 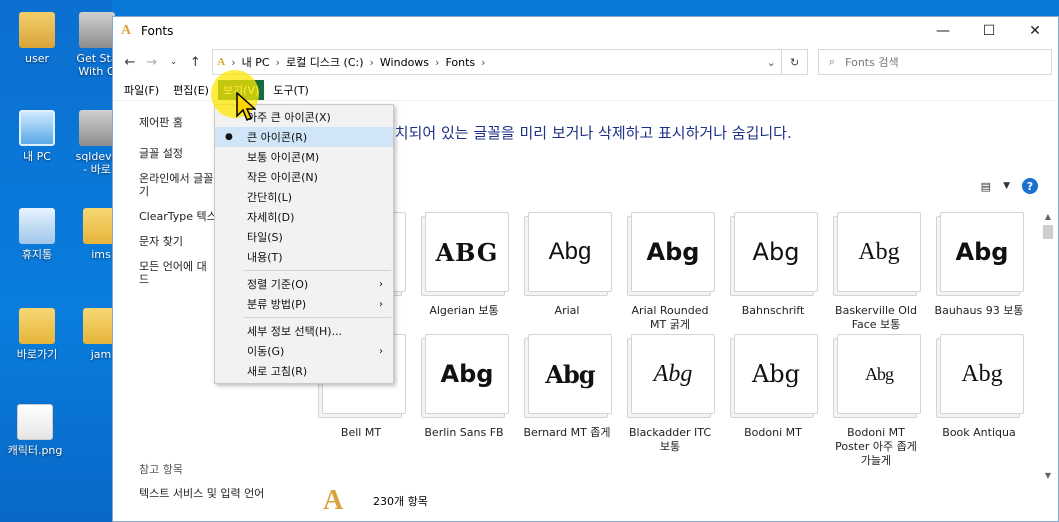 I want to click on font-tile-bauhaus: Abg Bauhaus 93 보통, so click(x=979, y=265).